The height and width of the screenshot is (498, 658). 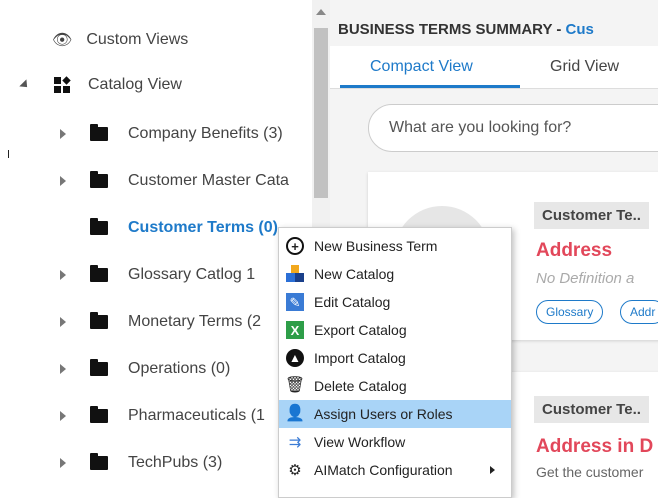 I want to click on tree-item-pharmaceuticals: Pharmaceuticals (1, so click(x=162, y=415).